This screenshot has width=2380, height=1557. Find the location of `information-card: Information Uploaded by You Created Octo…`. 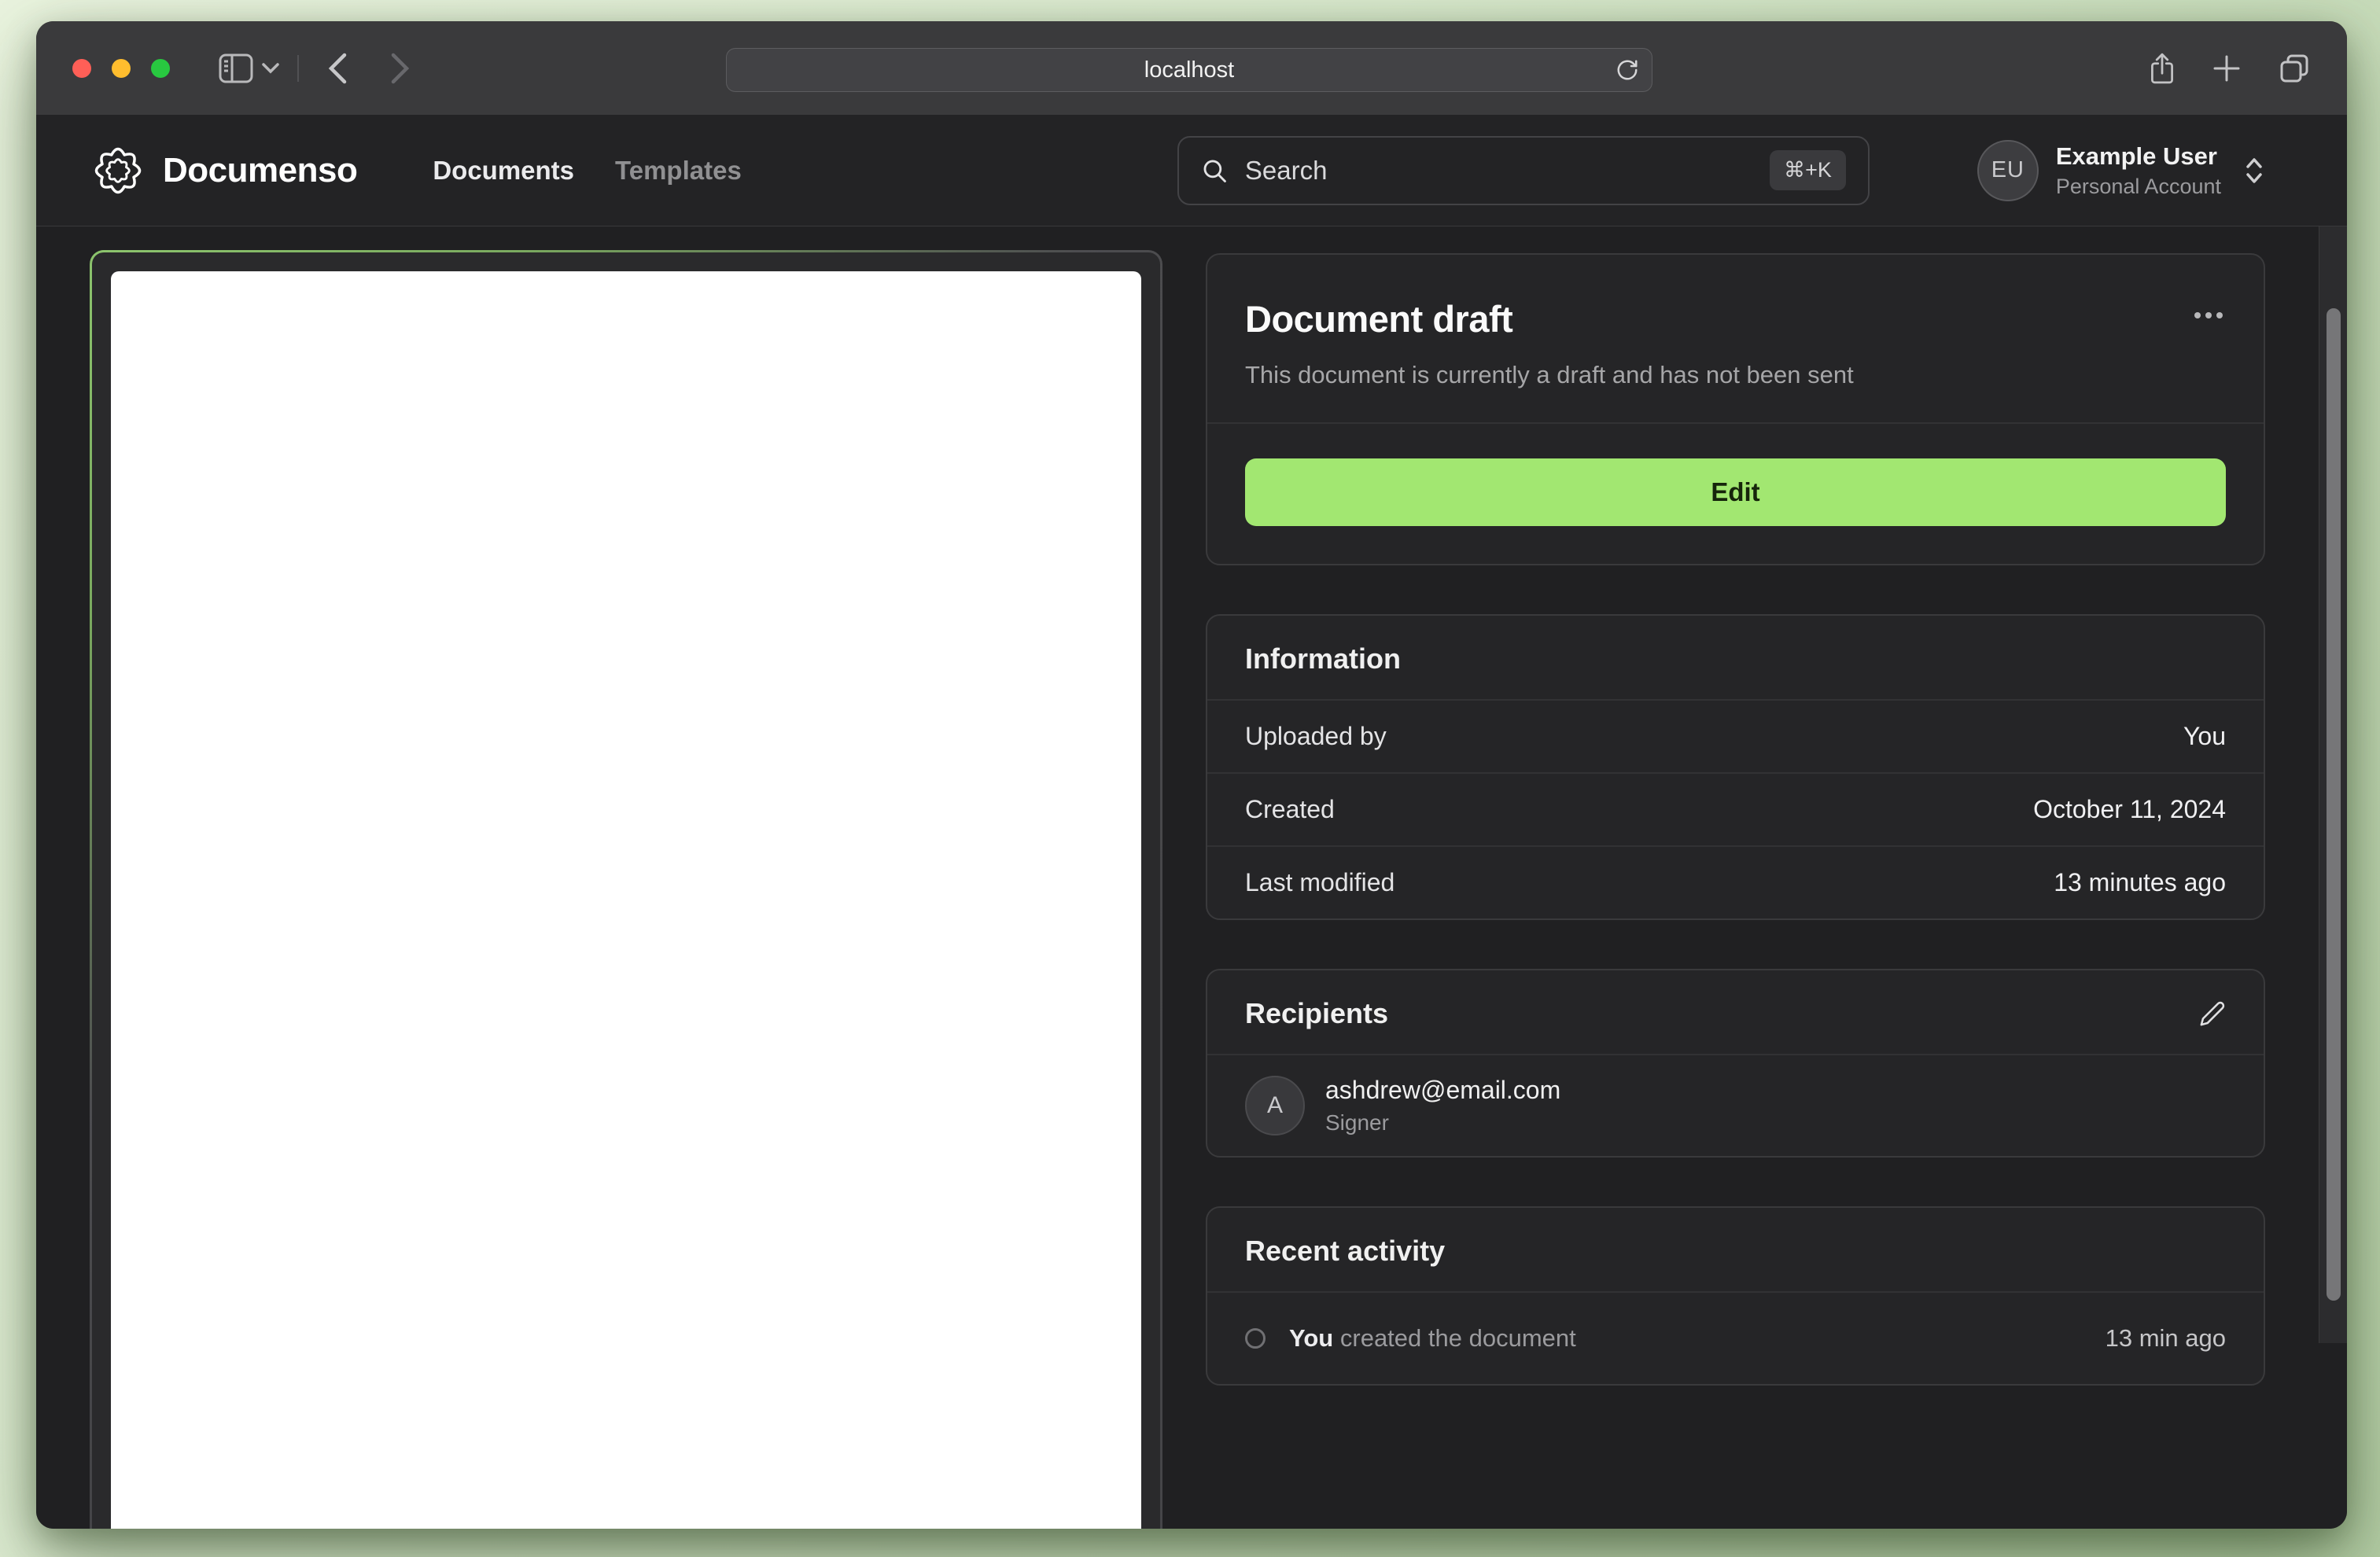

information-card: Information Uploaded by You Created Octo… is located at coordinates (1735, 767).